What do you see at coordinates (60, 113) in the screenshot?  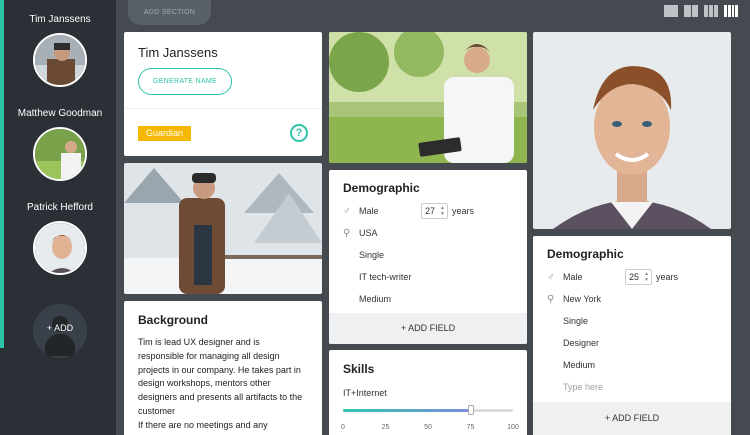 I see `persona-name: Matthew Goodman` at bounding box center [60, 113].